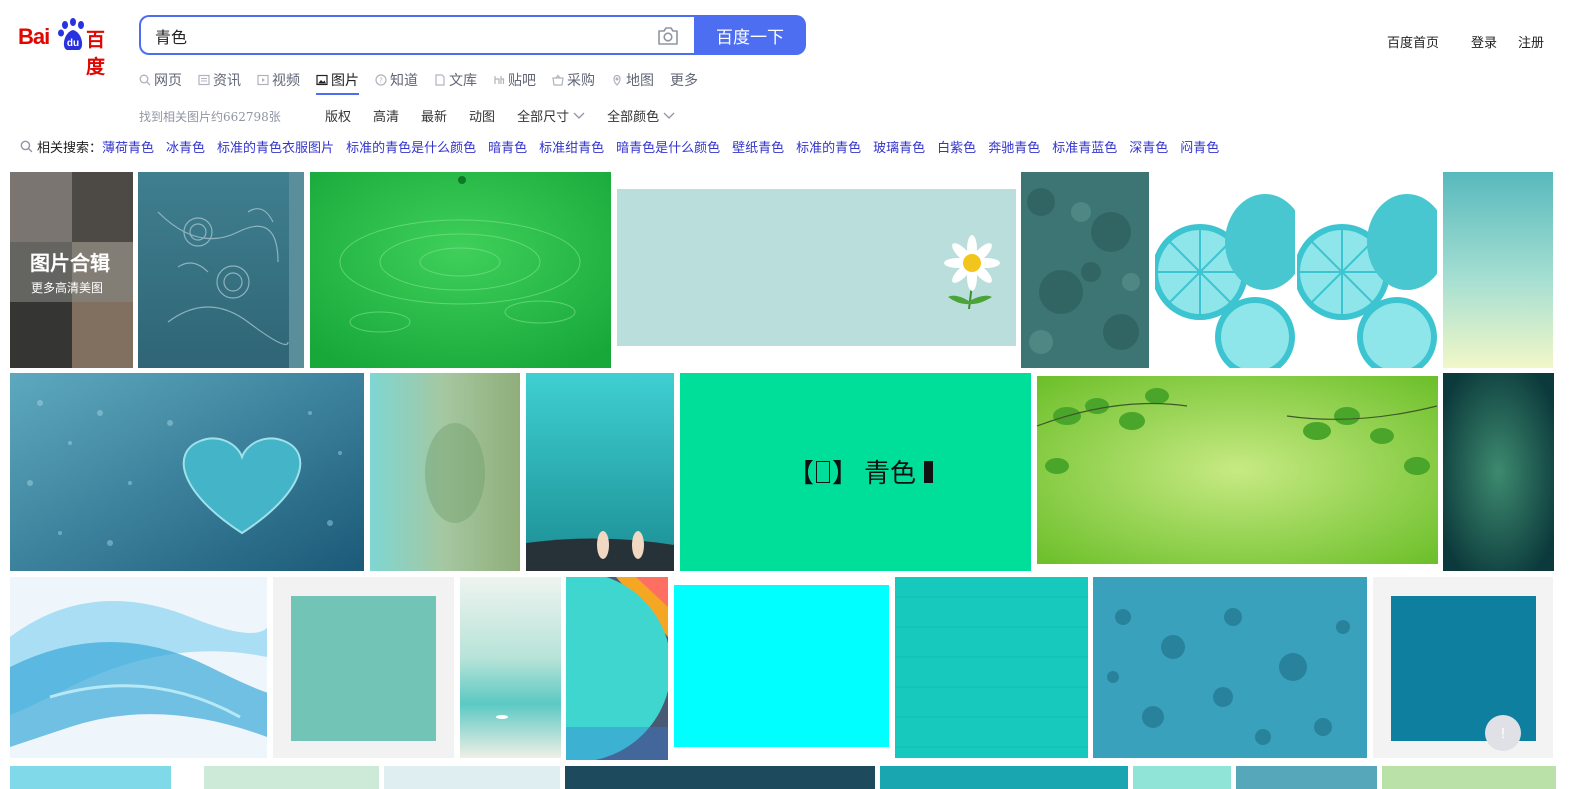  Describe the element at coordinates (632, 80) in the screenshot. I see `tab-map: 地图` at that location.